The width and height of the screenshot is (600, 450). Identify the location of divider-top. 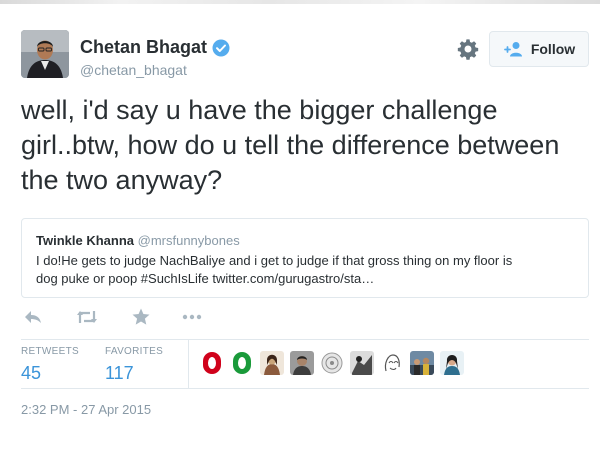
(305, 339).